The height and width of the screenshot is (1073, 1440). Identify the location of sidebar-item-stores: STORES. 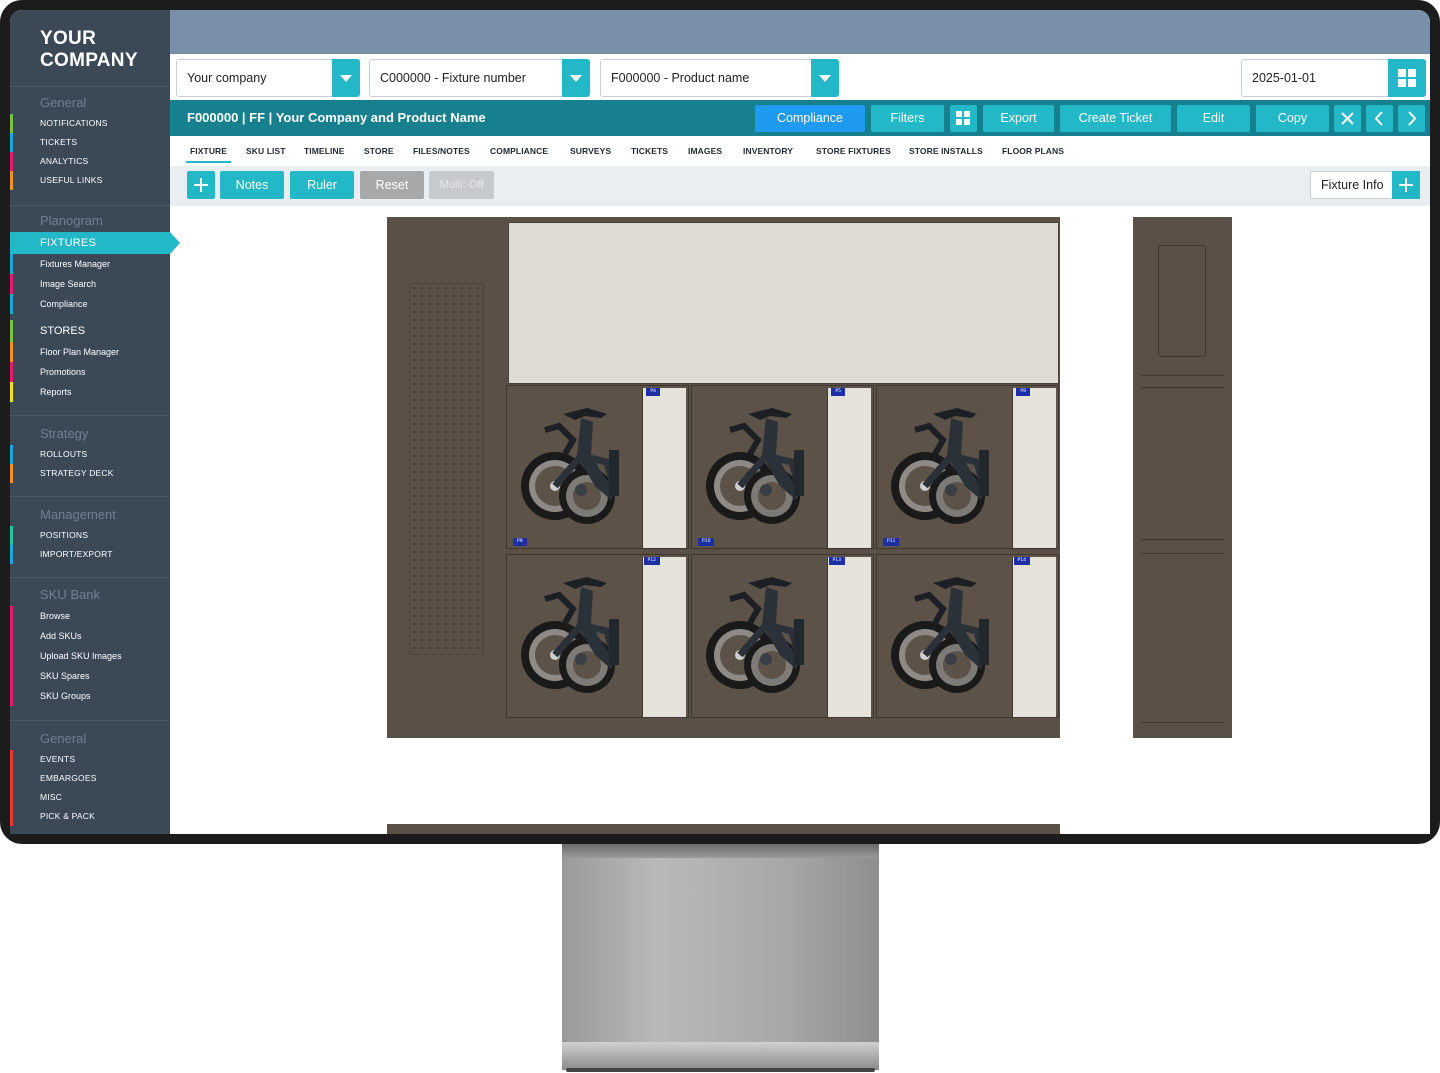
(90, 331).